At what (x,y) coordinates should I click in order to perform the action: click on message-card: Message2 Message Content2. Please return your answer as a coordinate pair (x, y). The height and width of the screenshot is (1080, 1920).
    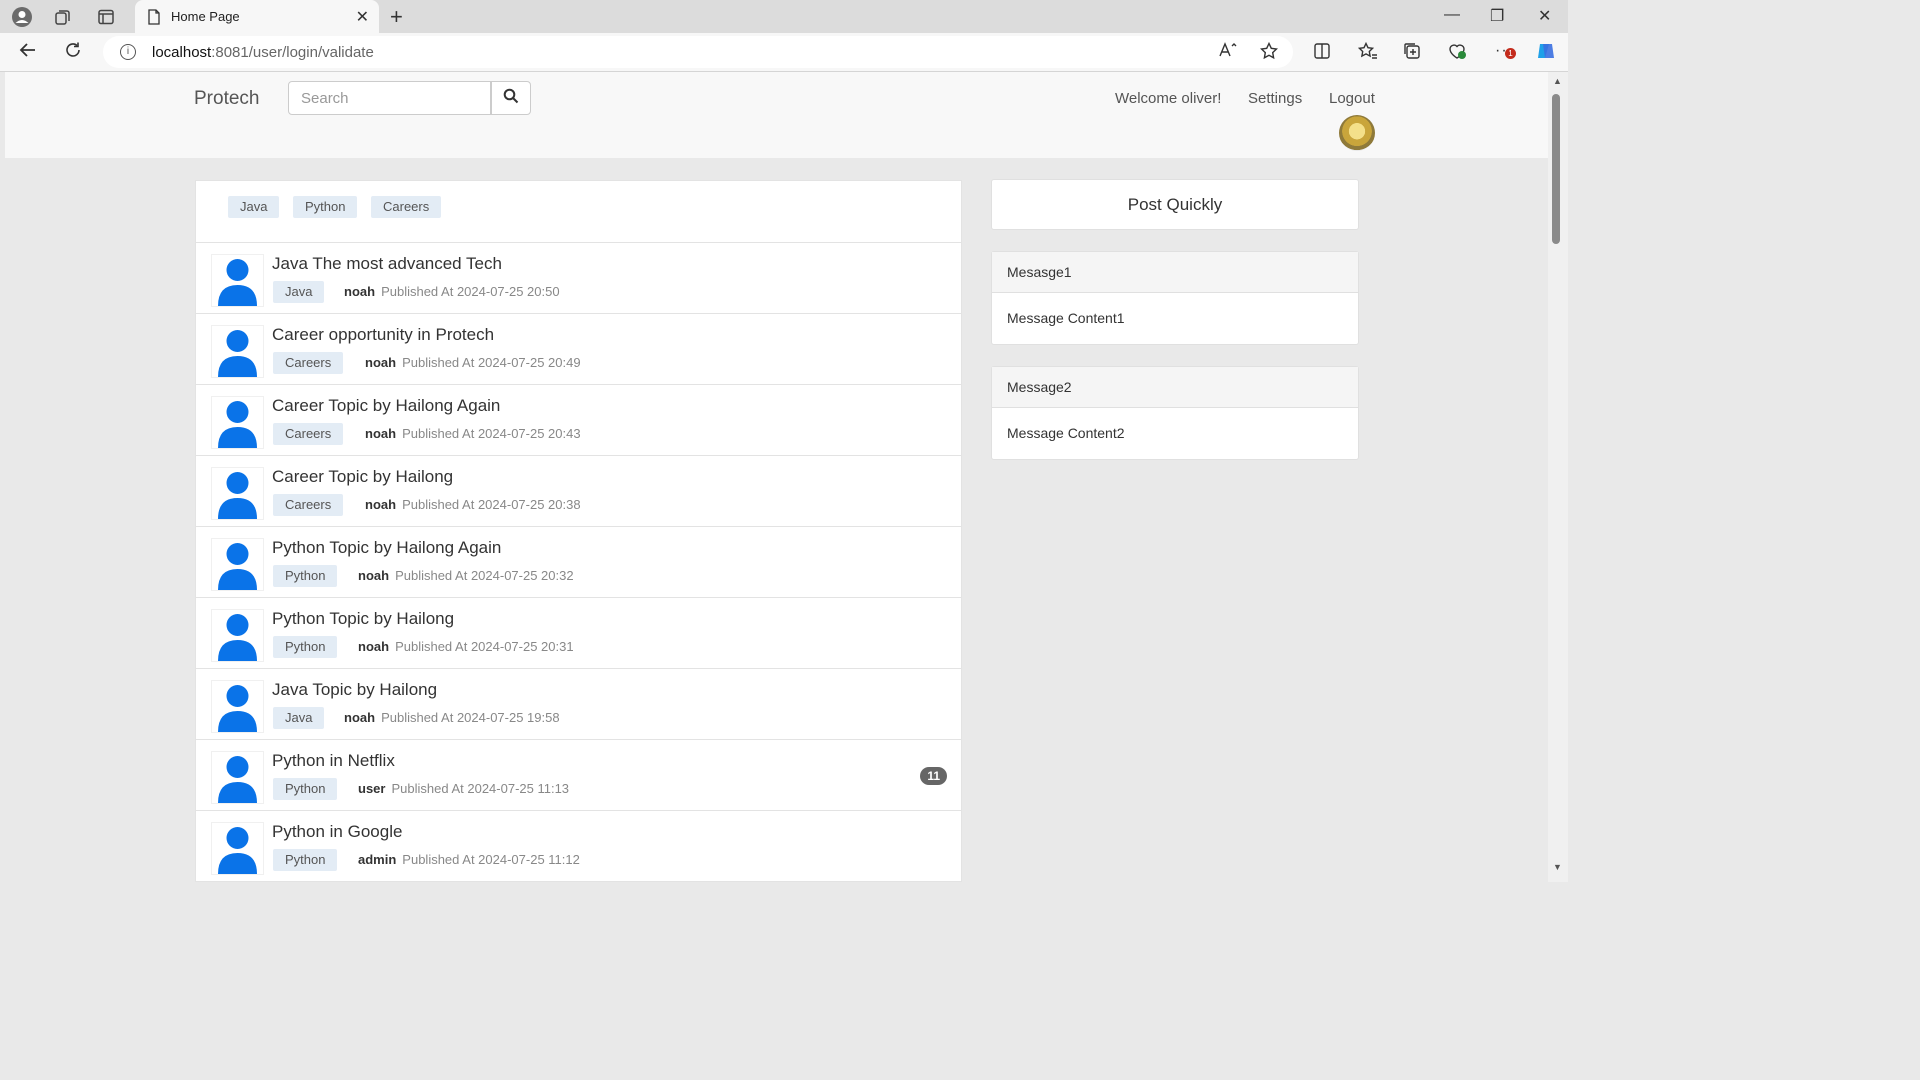
    Looking at the image, I should click on (1175, 413).